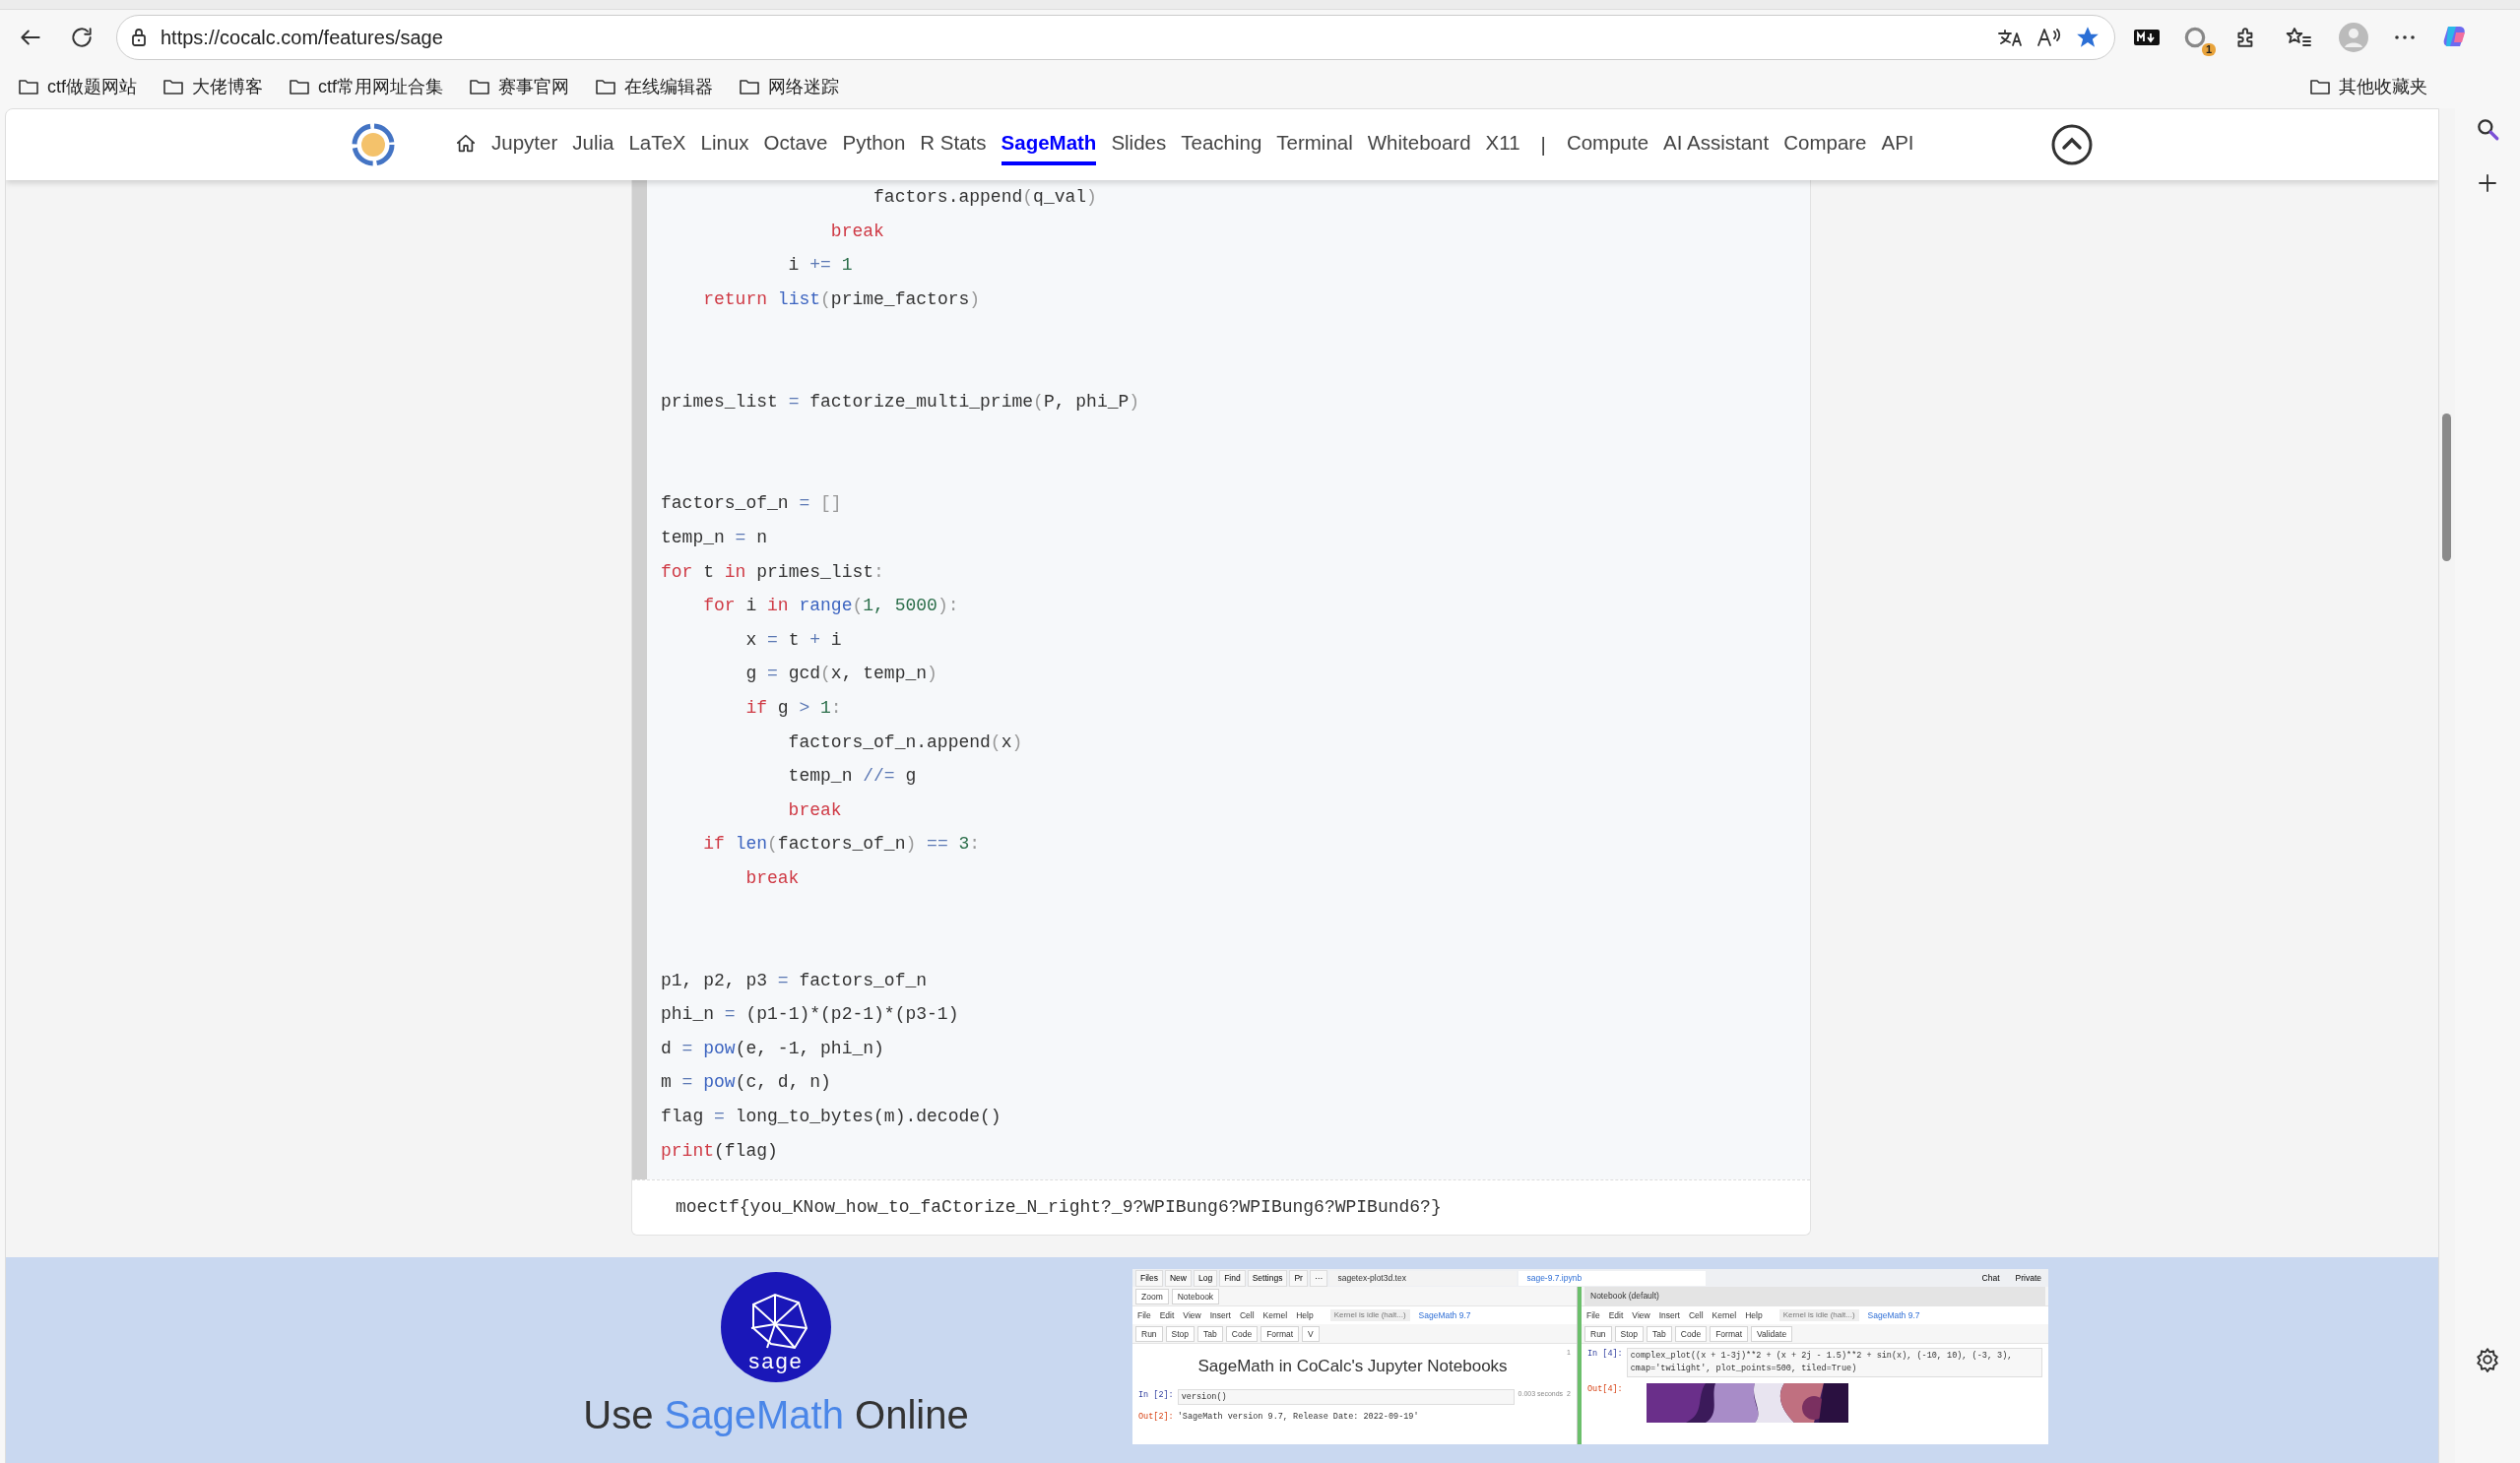 The width and height of the screenshot is (2520, 1463). Describe the element at coordinates (2147, 37) in the screenshot. I see `markdown-icon` at that location.